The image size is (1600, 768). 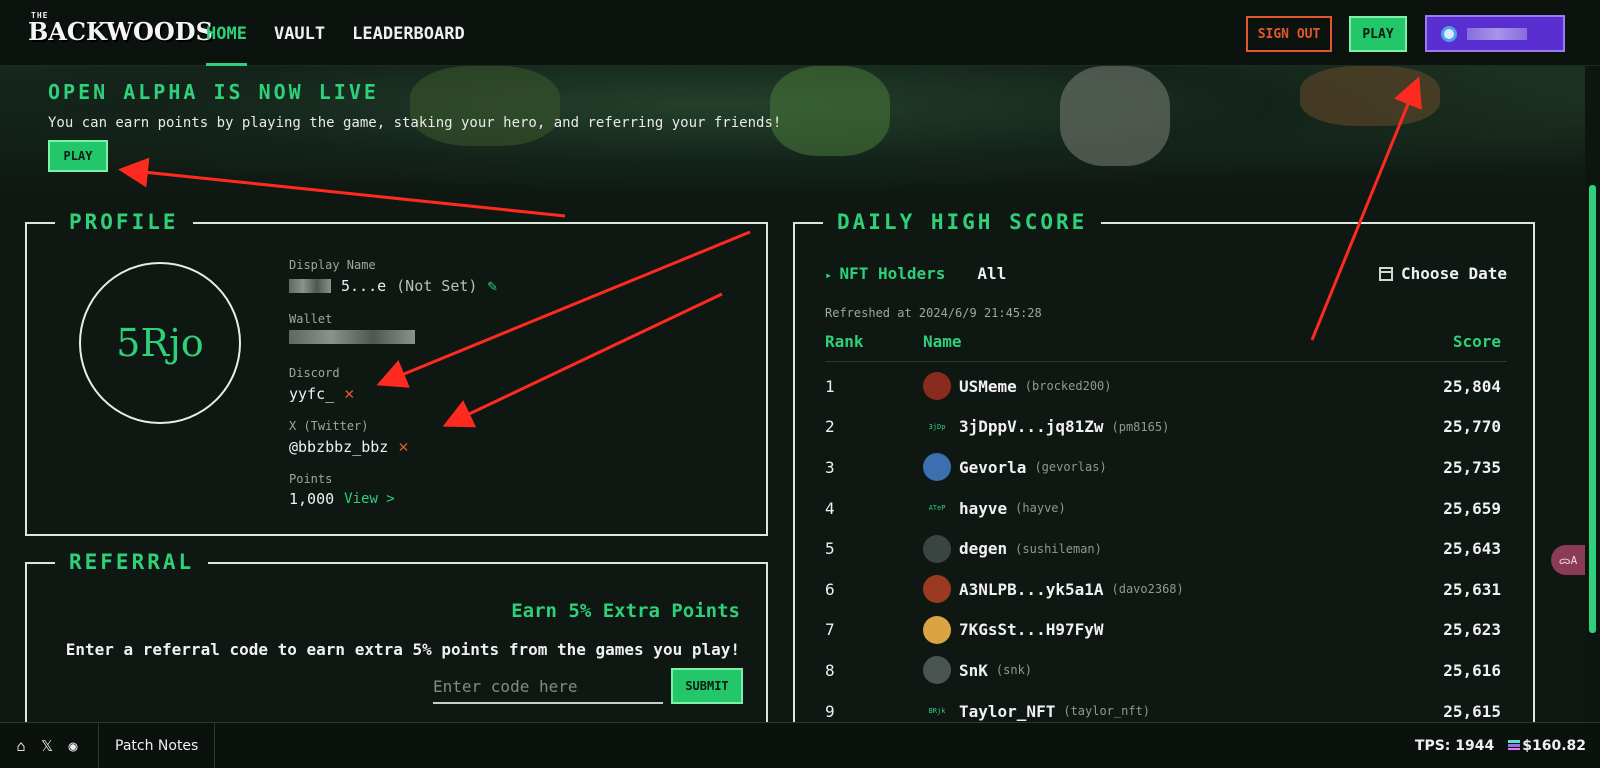 What do you see at coordinates (403, 447) in the screenshot?
I see `unlink-twitter-icon: ✕` at bounding box center [403, 447].